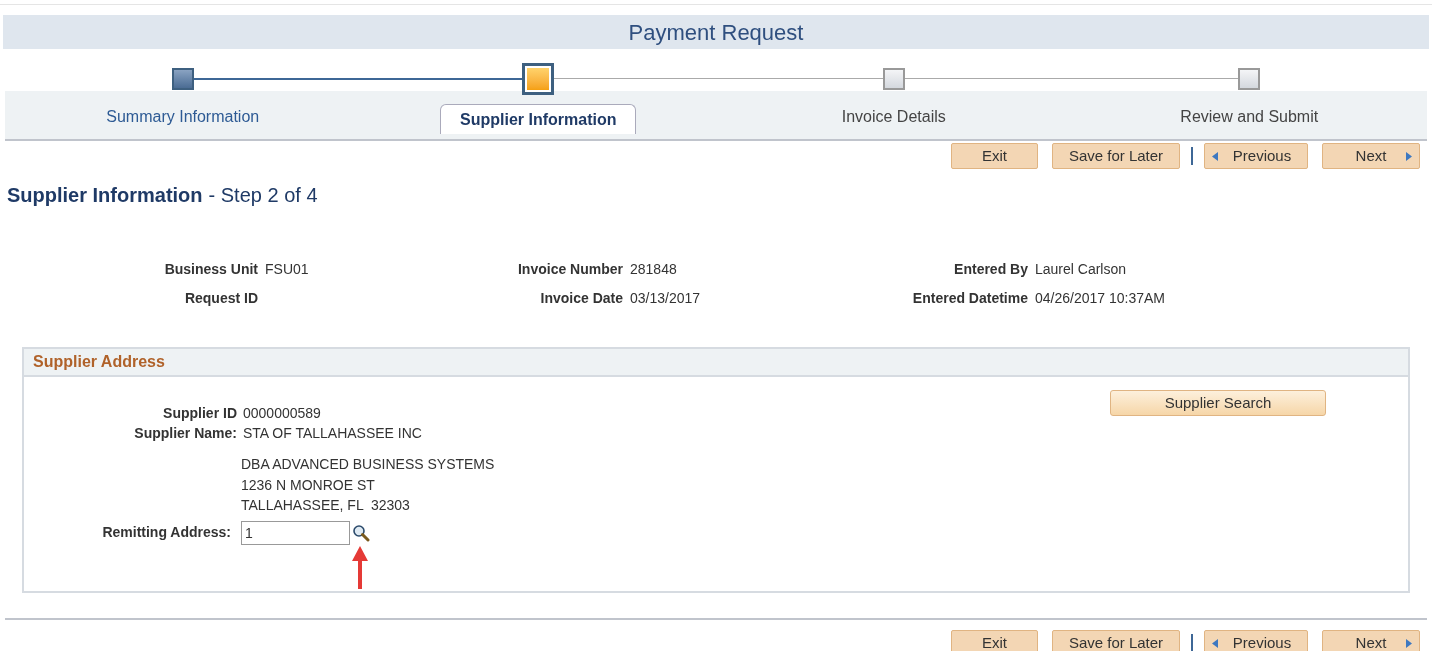  What do you see at coordinates (210, 269) in the screenshot?
I see `field-label: Business Unit` at bounding box center [210, 269].